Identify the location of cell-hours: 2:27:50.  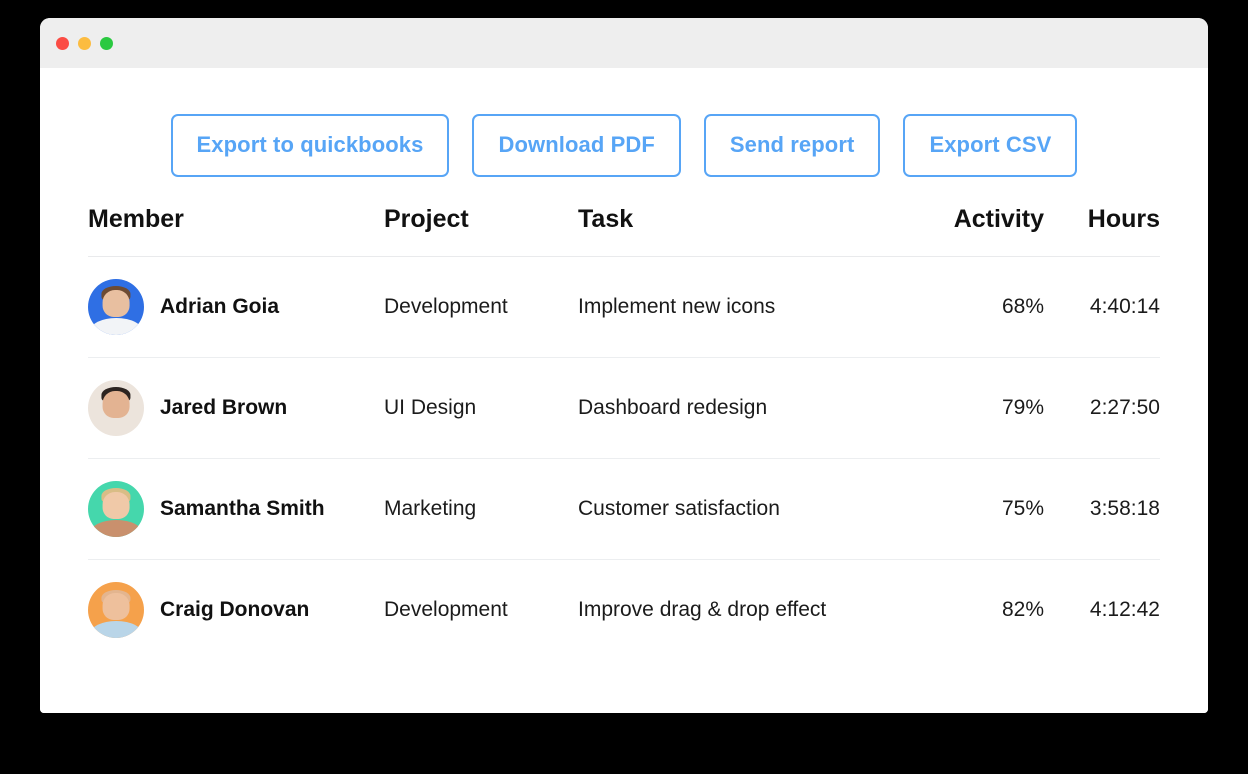
(1102, 408).